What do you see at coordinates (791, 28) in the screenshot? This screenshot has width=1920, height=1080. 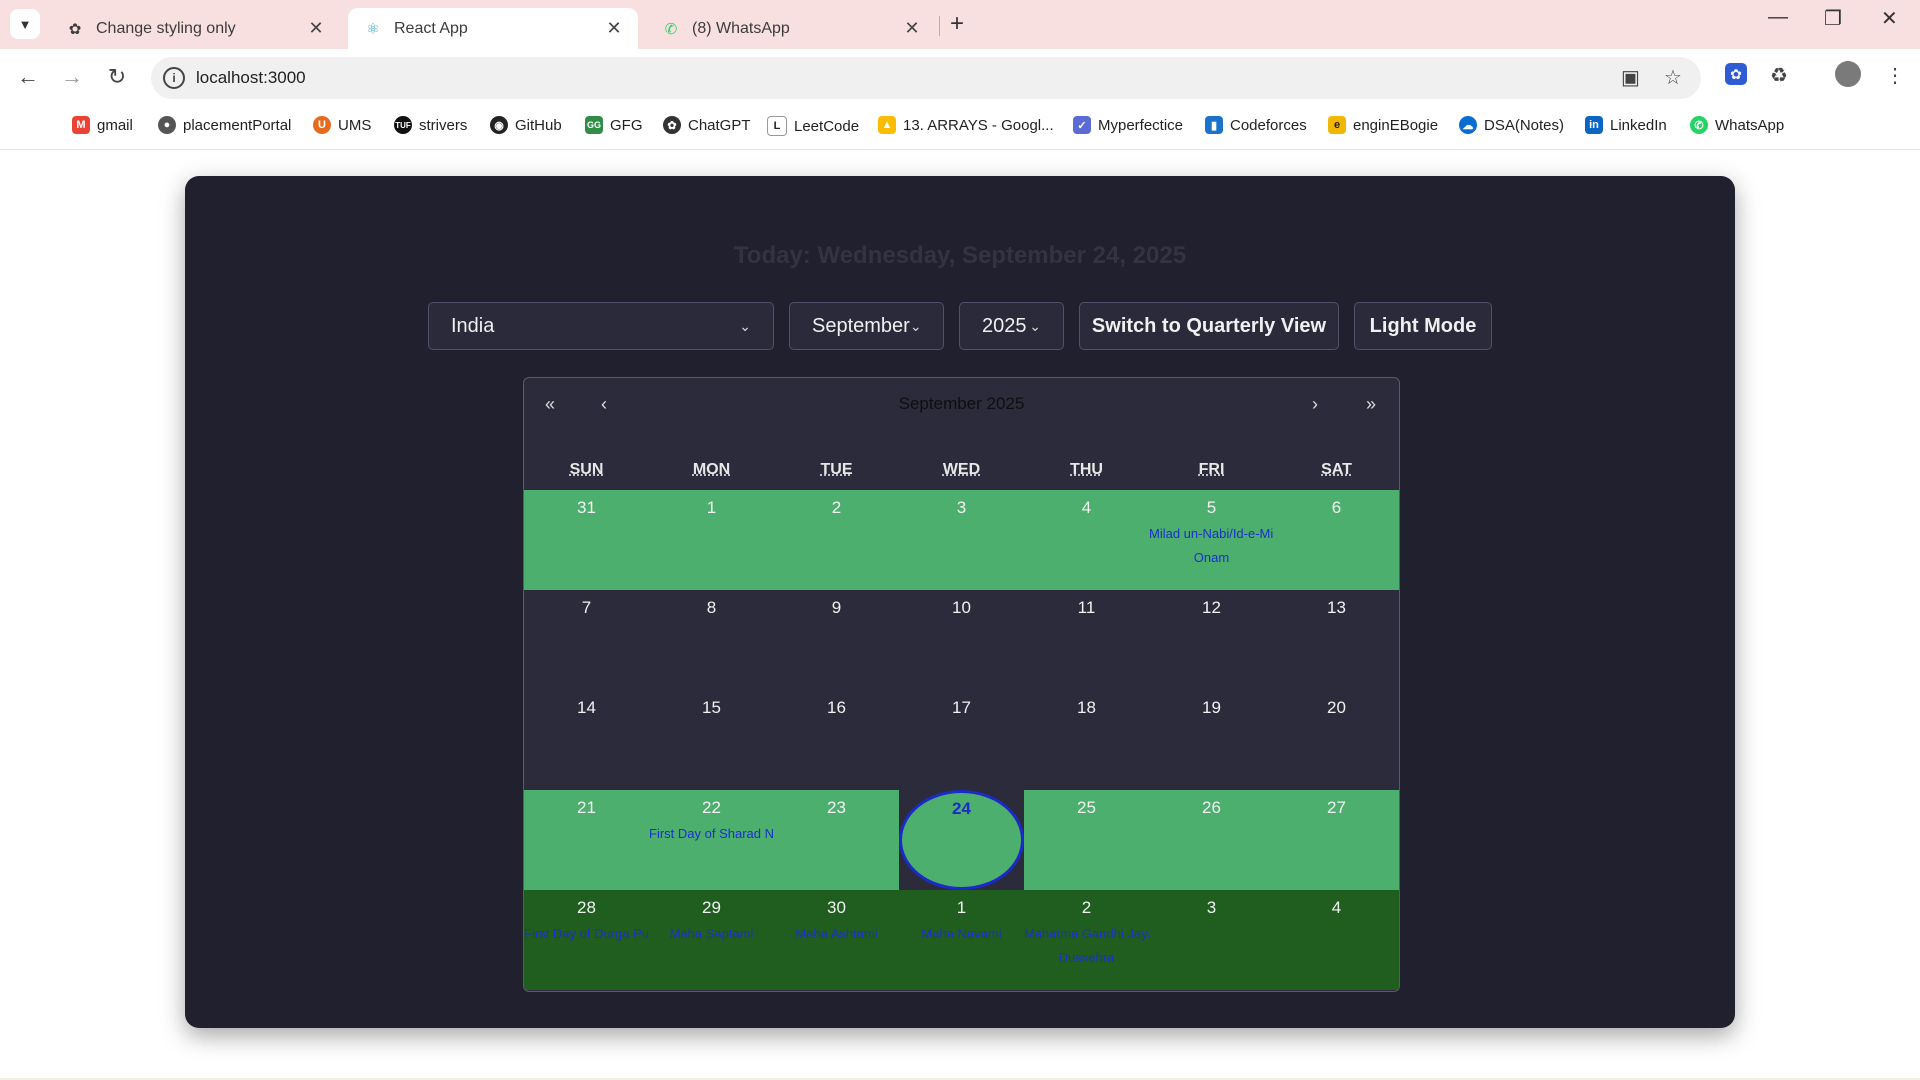 I see `tab-whatsapp: ✆ (8) WhatsApp ✕` at bounding box center [791, 28].